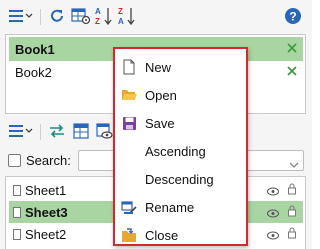  Describe the element at coordinates (46, 190) in the screenshot. I see `sheet-name: Sheet1` at that location.